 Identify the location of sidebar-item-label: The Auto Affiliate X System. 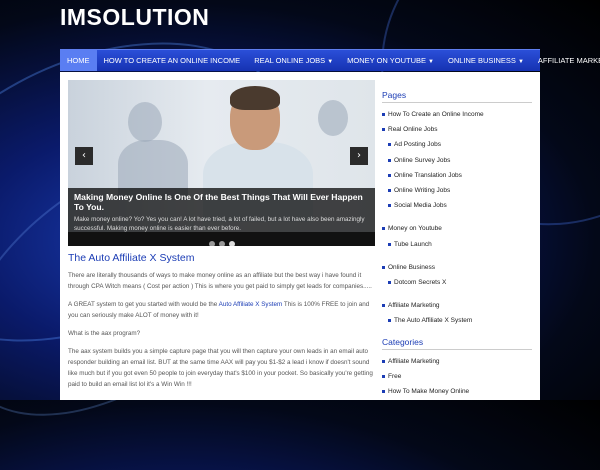
(433, 321).